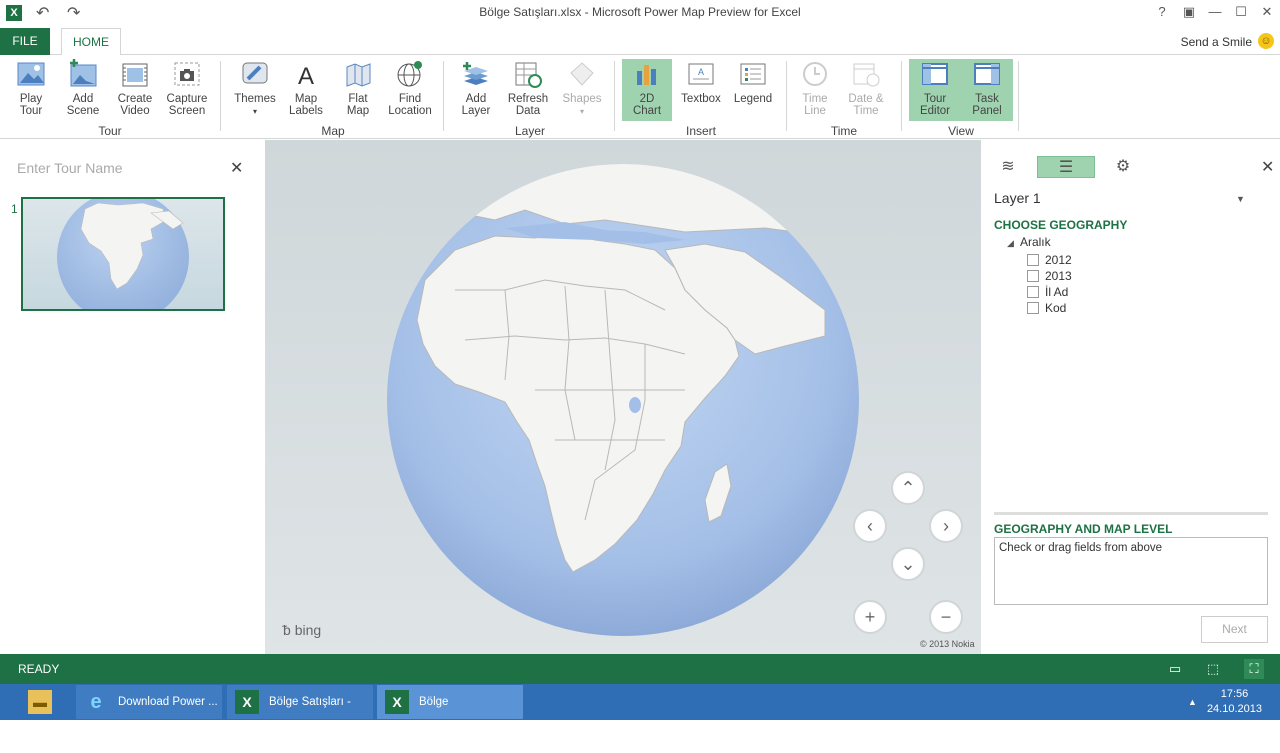  What do you see at coordinates (1049, 276) in the screenshot?
I see `field-row: 2013` at bounding box center [1049, 276].